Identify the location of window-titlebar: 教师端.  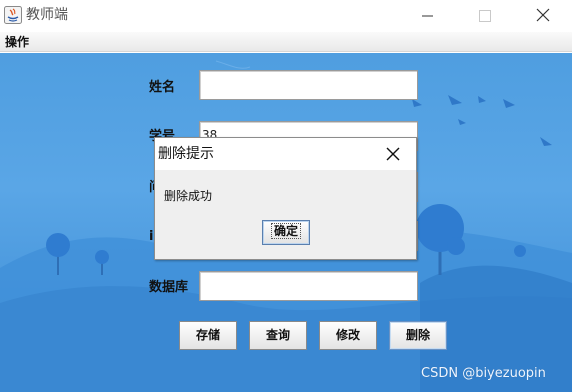
(286, 16).